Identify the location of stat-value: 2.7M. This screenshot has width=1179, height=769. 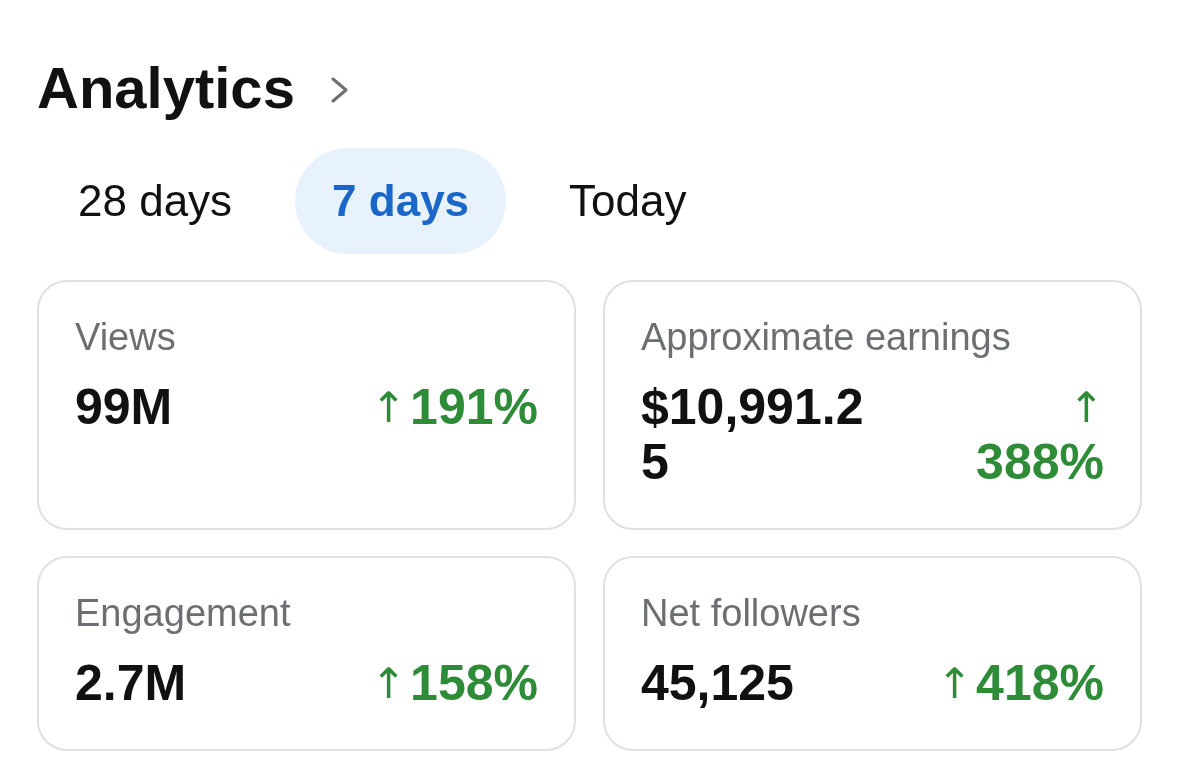
(131, 683).